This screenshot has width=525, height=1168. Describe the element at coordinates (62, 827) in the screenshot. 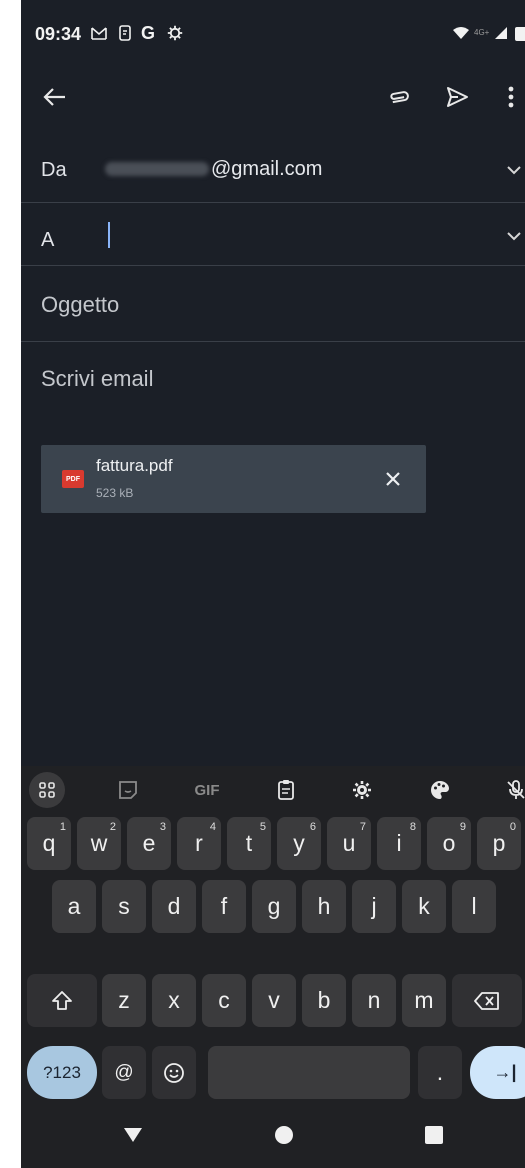

I see `key-hint: 1` at that location.